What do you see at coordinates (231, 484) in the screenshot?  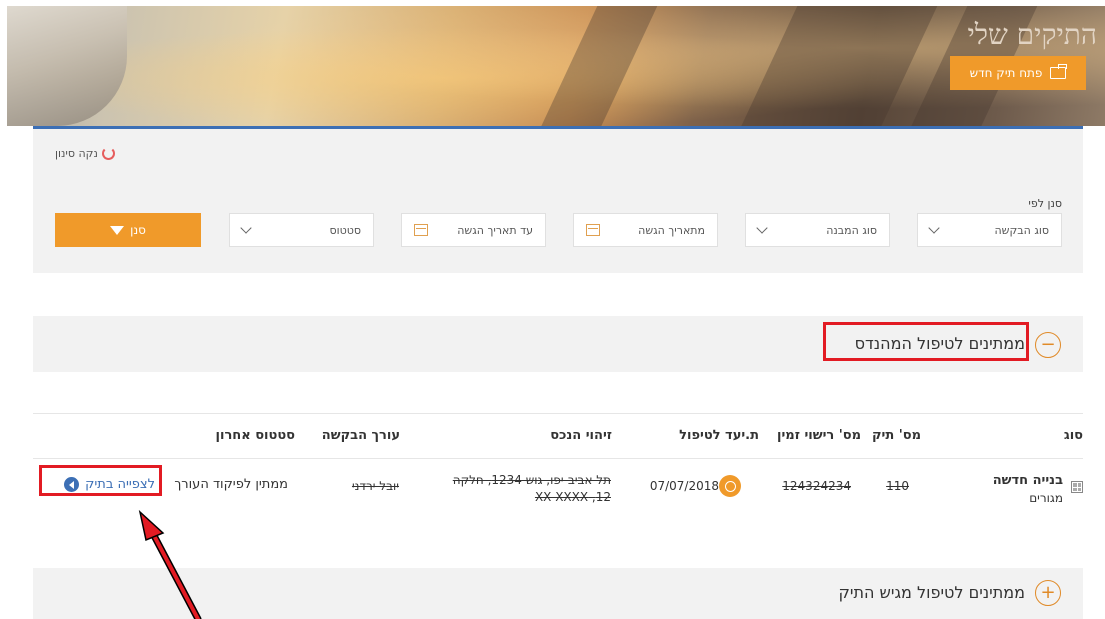 I see `row-last-status: ממתין לפיקוד העורך` at bounding box center [231, 484].